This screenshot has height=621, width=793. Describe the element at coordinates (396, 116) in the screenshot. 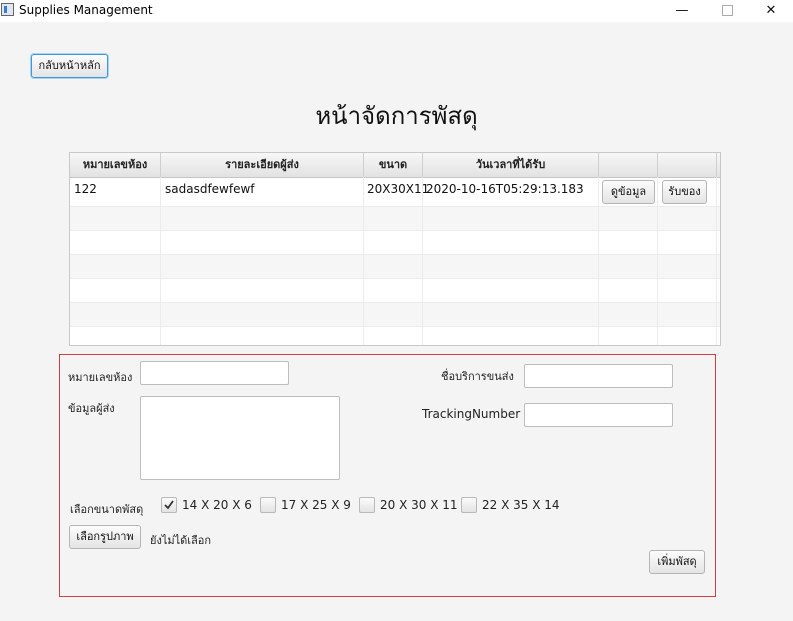

I see `page-title: หน้าจัดการพัสดุ` at that location.